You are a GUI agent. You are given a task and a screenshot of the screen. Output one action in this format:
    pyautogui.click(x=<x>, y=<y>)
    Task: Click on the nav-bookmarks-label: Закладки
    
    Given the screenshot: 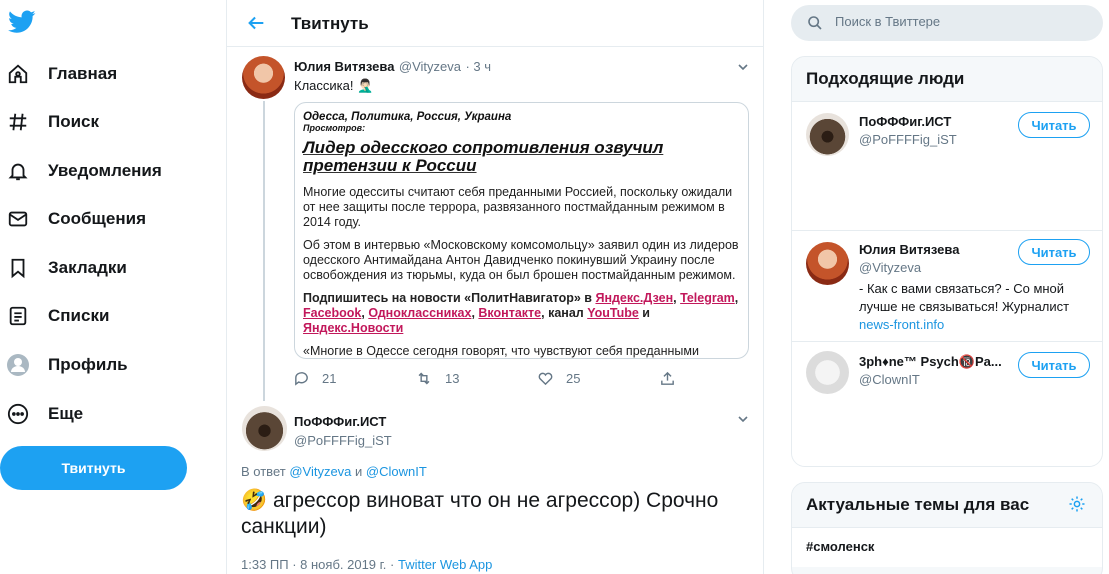 What is the action you would take?
    pyautogui.click(x=87, y=267)
    